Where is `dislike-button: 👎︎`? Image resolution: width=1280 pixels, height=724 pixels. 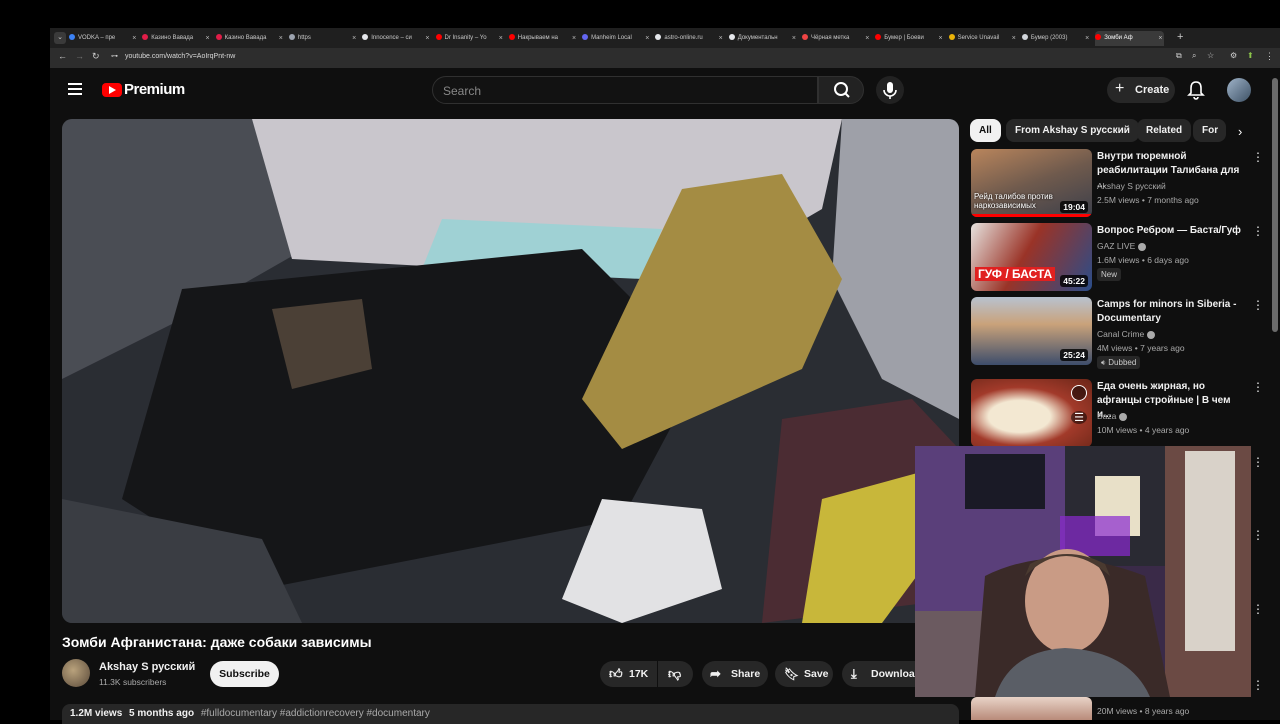 dislike-button: 👎︎ is located at coordinates (675, 674).